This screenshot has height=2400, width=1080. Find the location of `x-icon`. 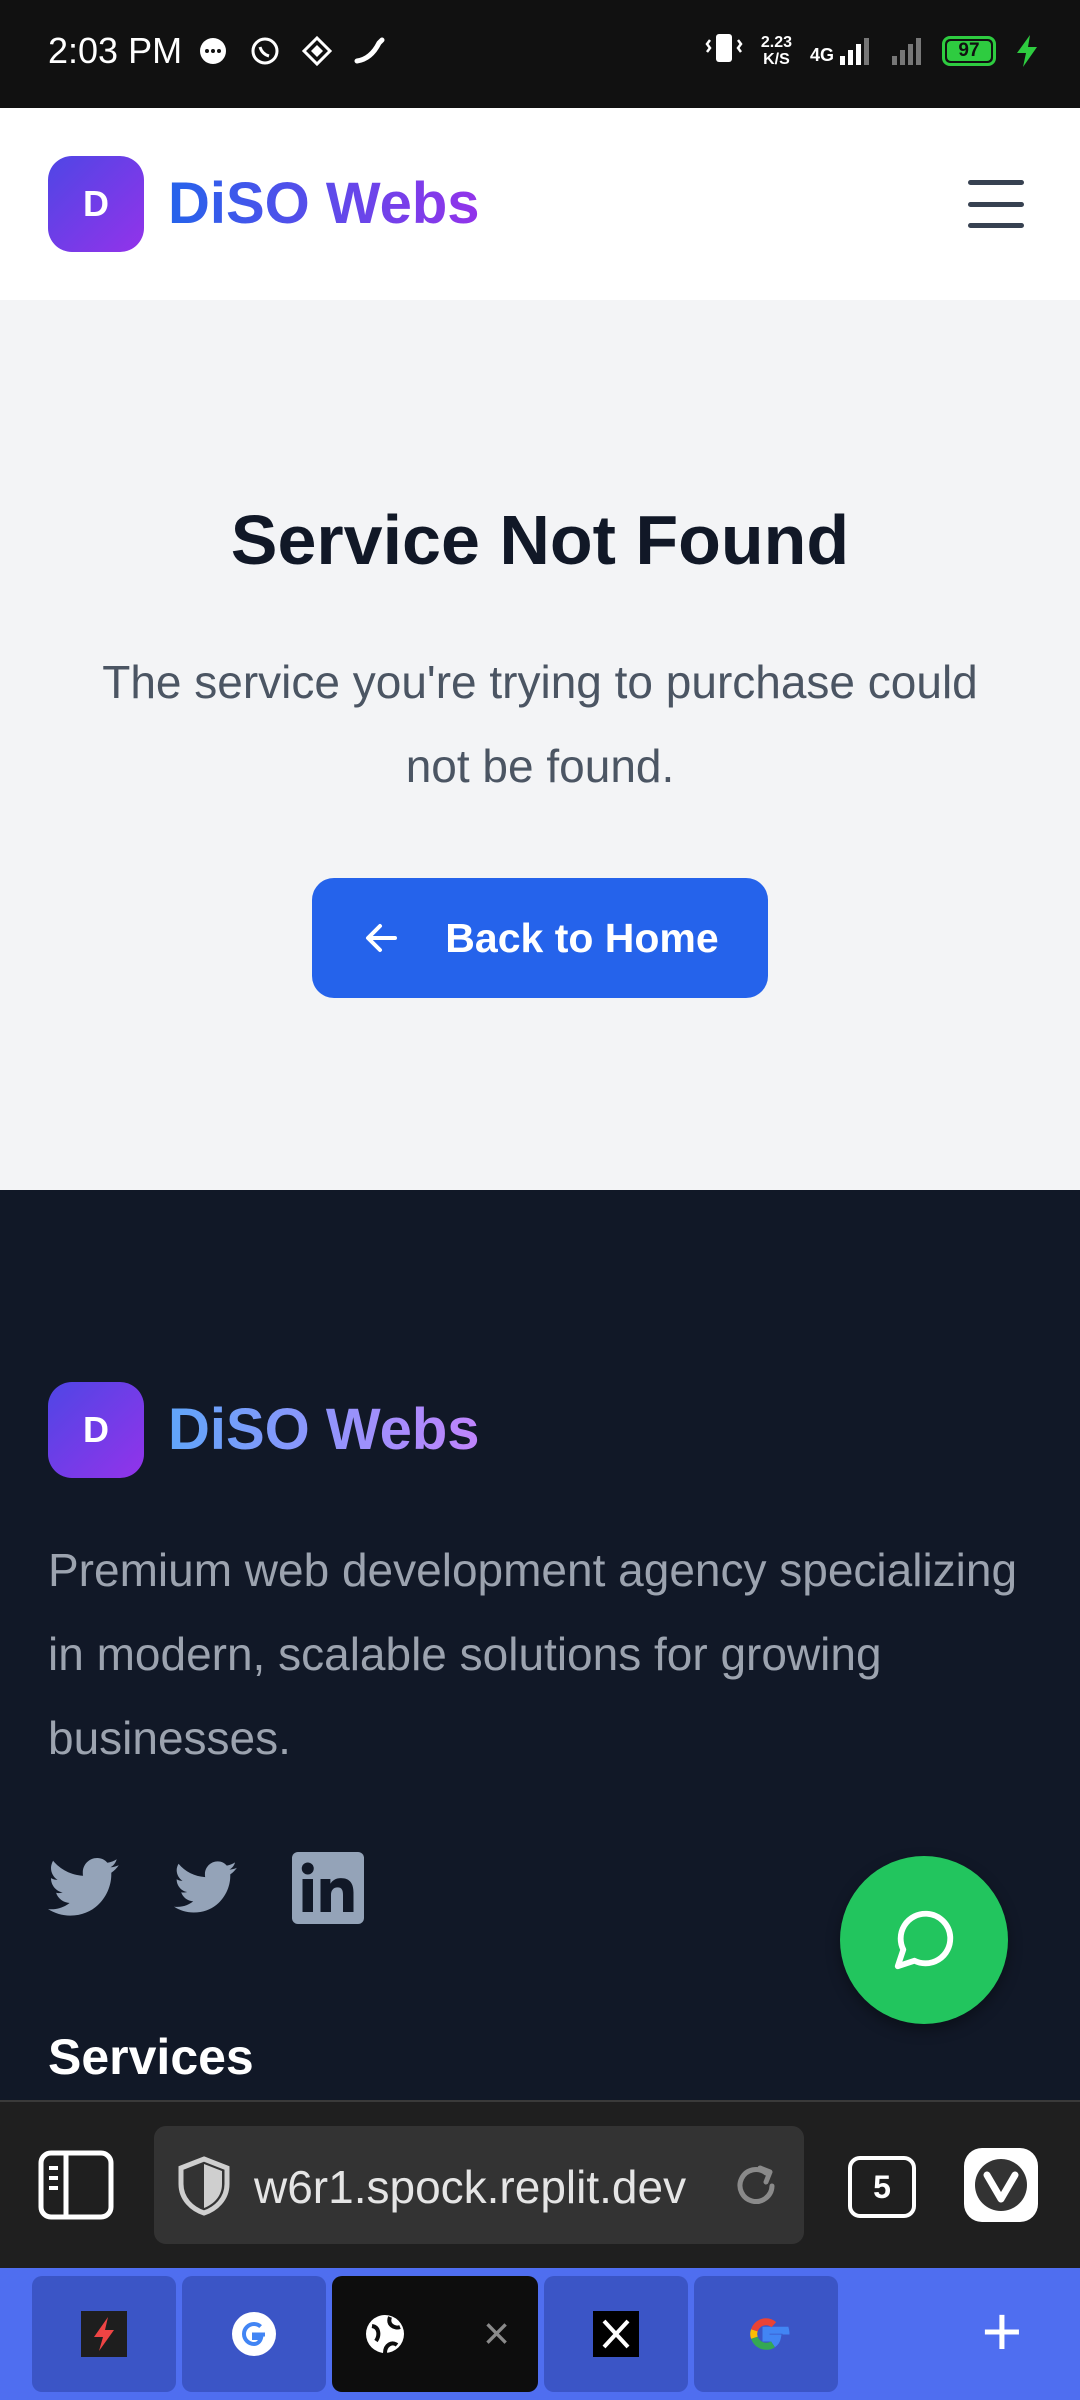

x-icon is located at coordinates (616, 2334).